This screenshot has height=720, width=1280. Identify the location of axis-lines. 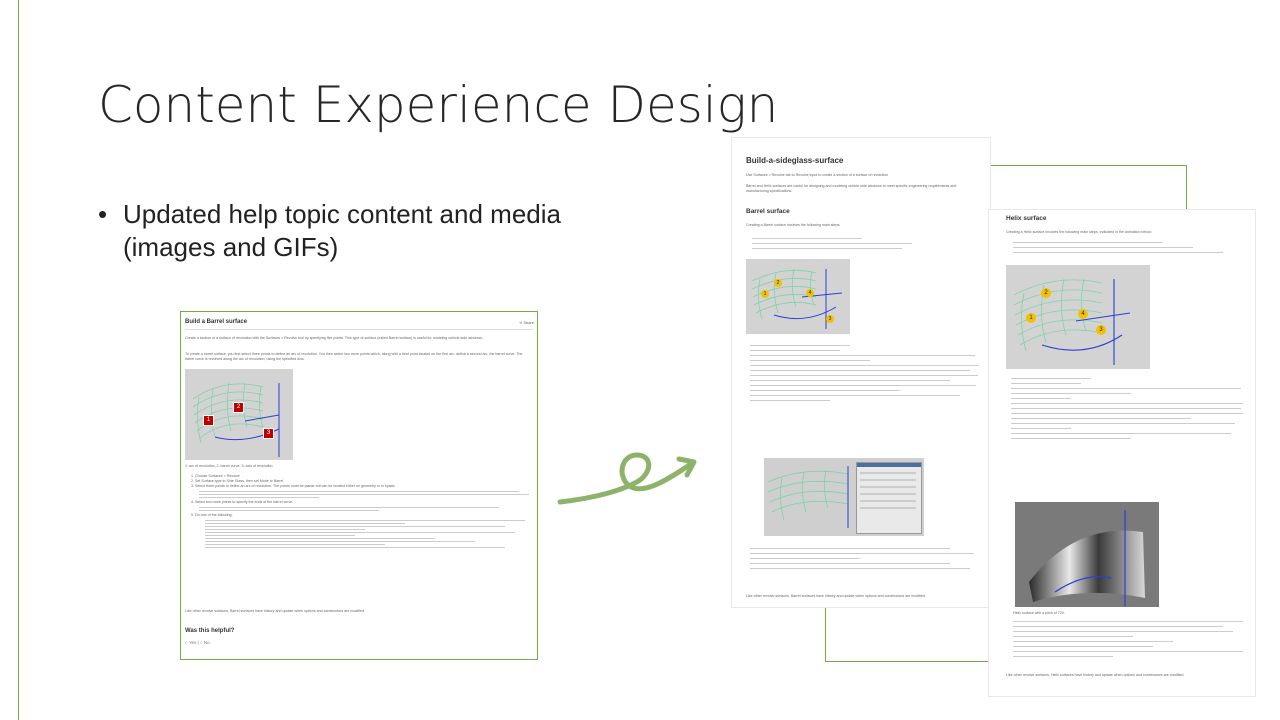
(1086, 322).